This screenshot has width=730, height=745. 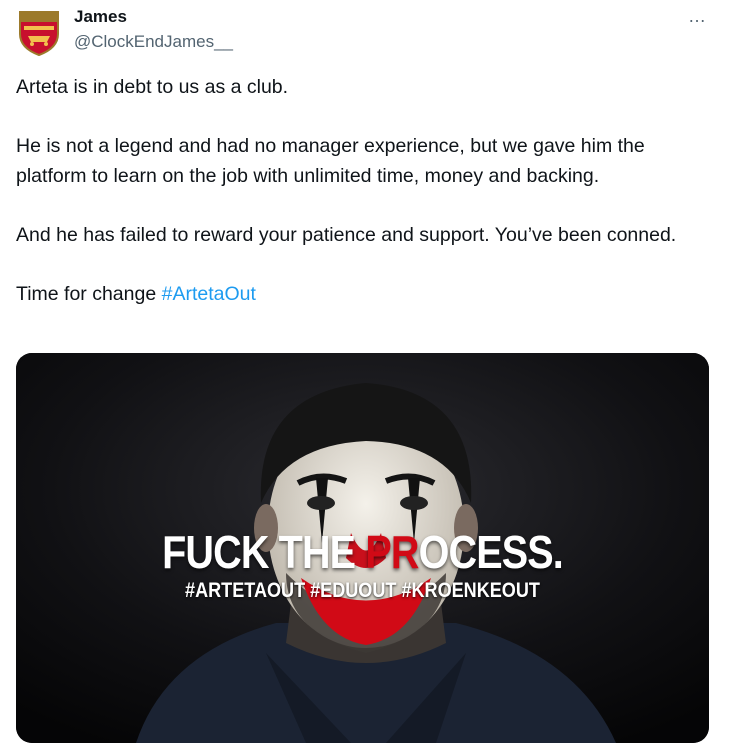 I want to click on image-headline: FUCK THE PROCESS., so click(x=363, y=552).